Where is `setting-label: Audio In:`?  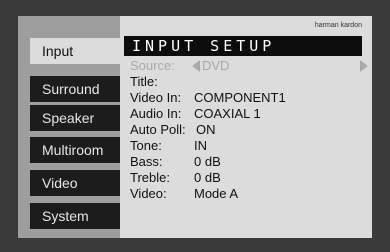 setting-label: Audio In: is located at coordinates (156, 113).